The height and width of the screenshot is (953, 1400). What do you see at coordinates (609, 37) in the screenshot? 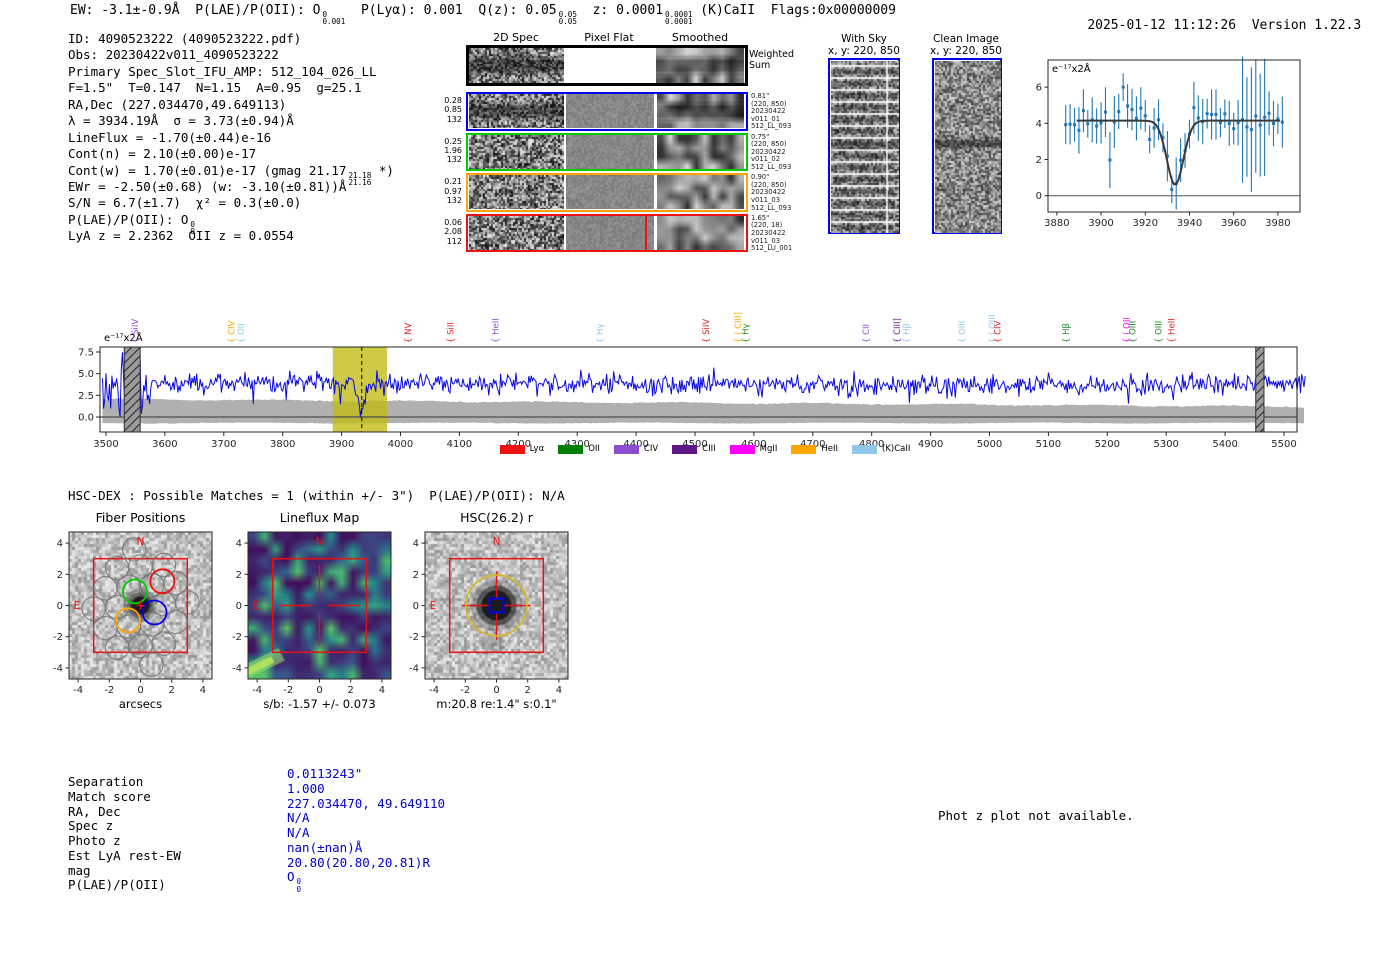
I see `spec2d-col-header: Pixel Flat` at bounding box center [609, 37].